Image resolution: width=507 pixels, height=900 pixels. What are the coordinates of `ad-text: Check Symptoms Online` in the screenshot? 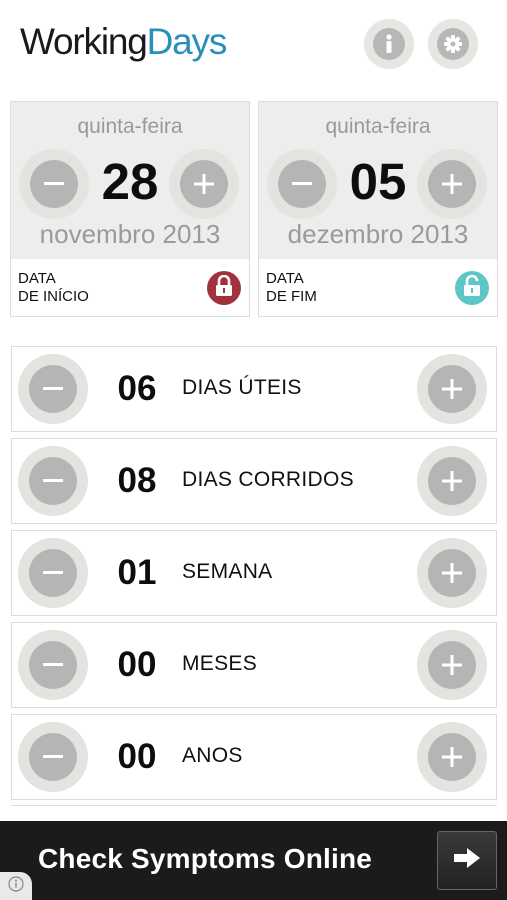 It's located at (205, 859).